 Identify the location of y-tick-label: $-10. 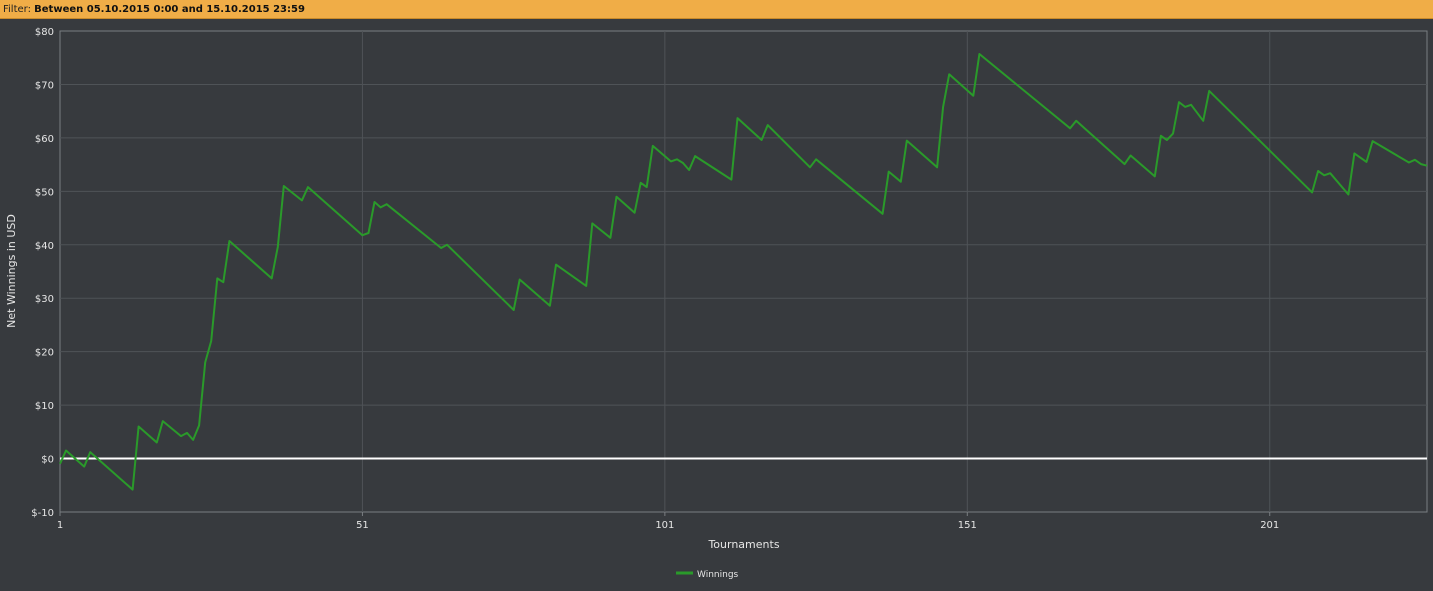
(42, 513).